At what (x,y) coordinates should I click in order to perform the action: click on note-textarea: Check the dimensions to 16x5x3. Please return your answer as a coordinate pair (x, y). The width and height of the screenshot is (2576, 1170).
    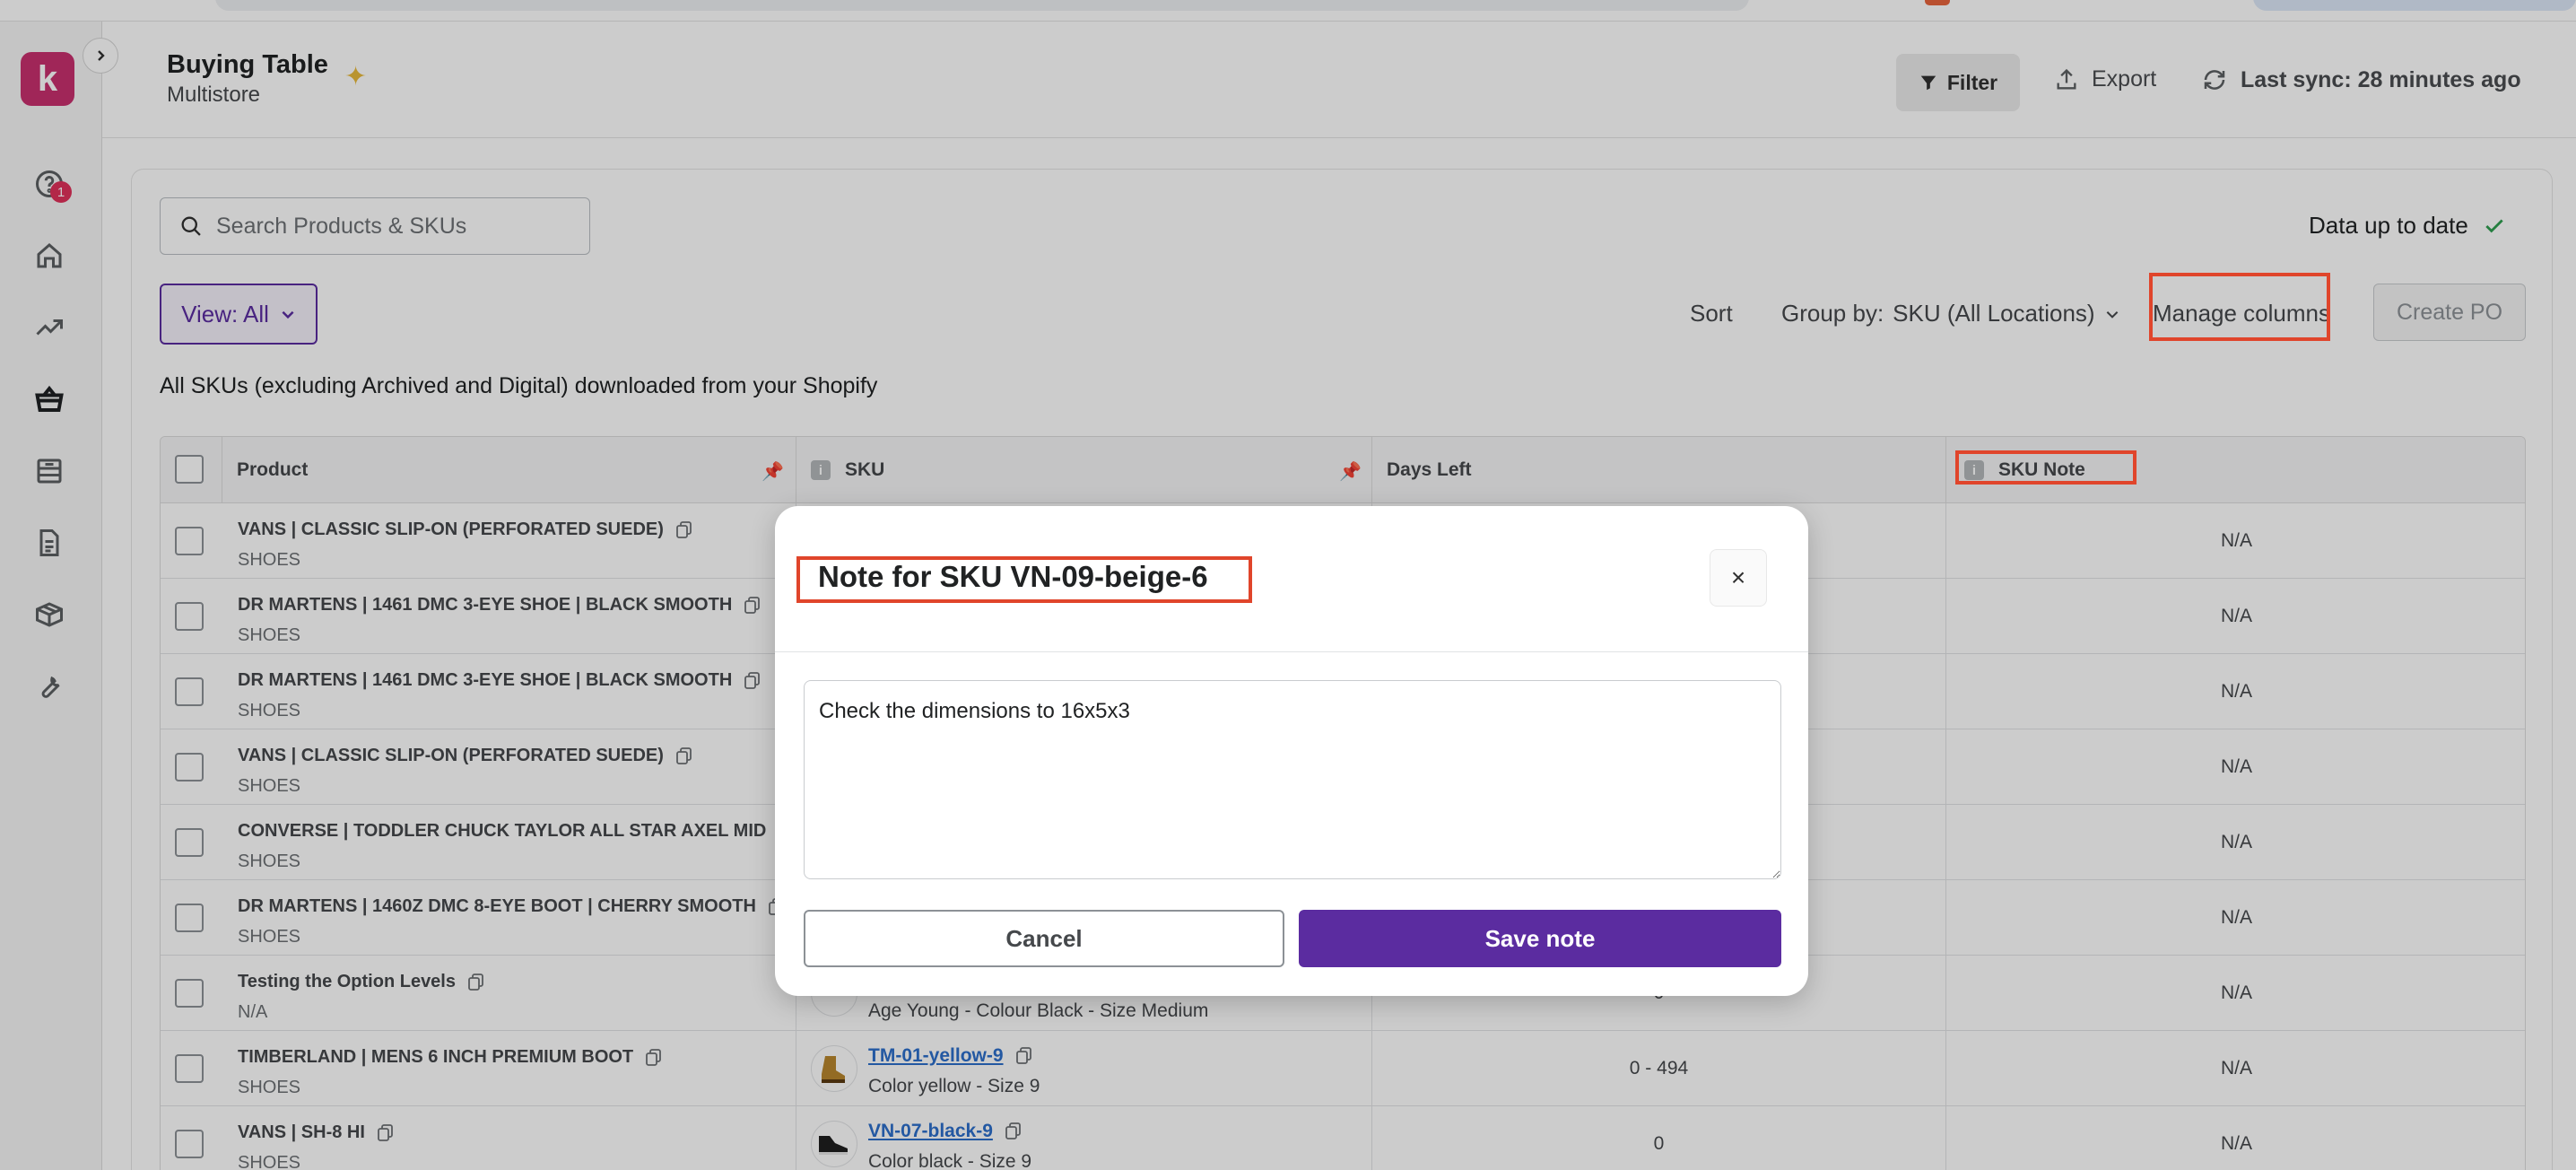
    Looking at the image, I should click on (1292, 780).